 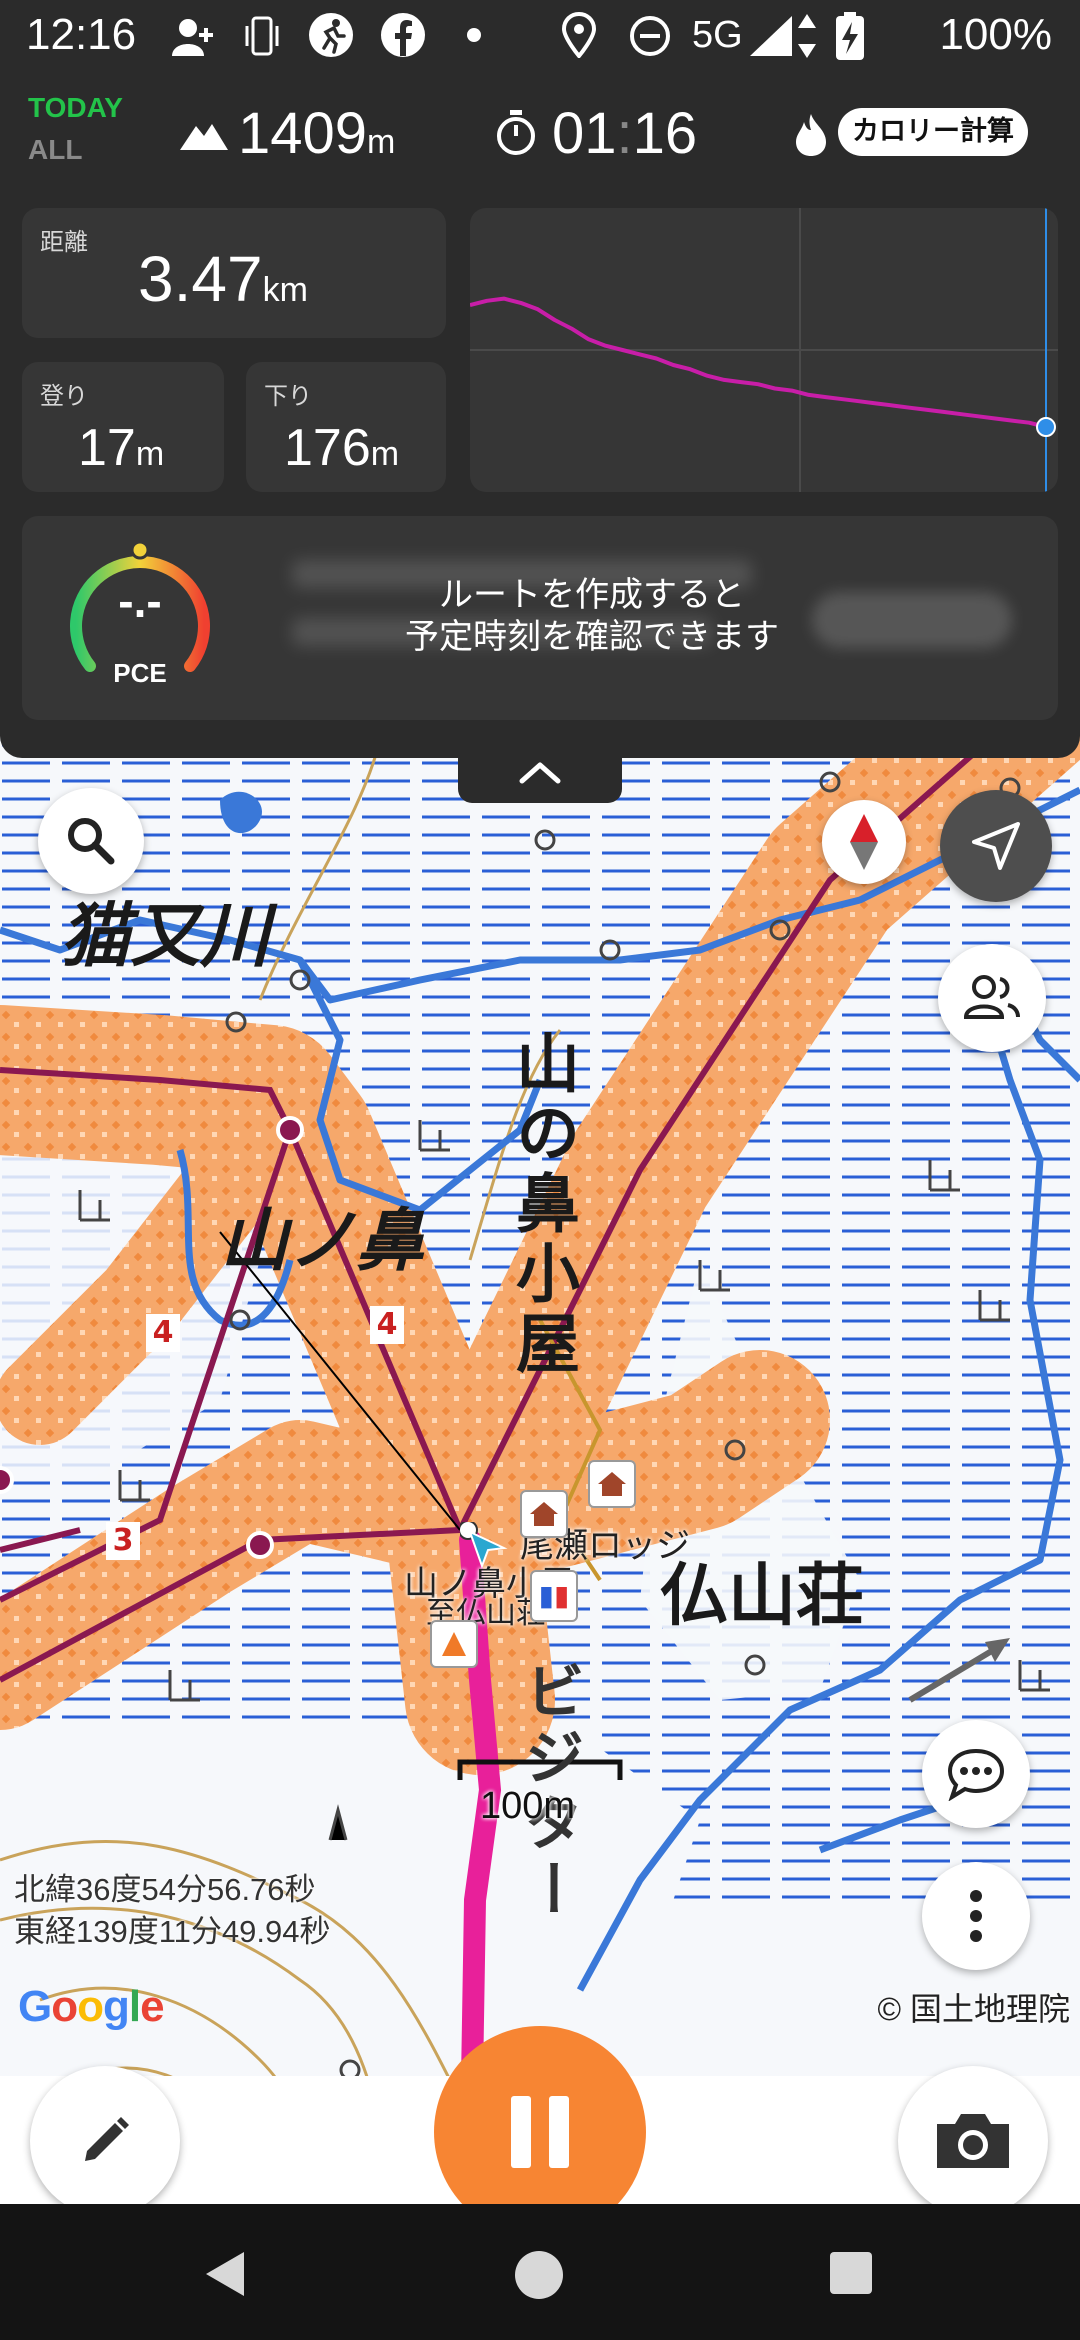 I want to click on current-position-marker, so click(x=1046, y=427).